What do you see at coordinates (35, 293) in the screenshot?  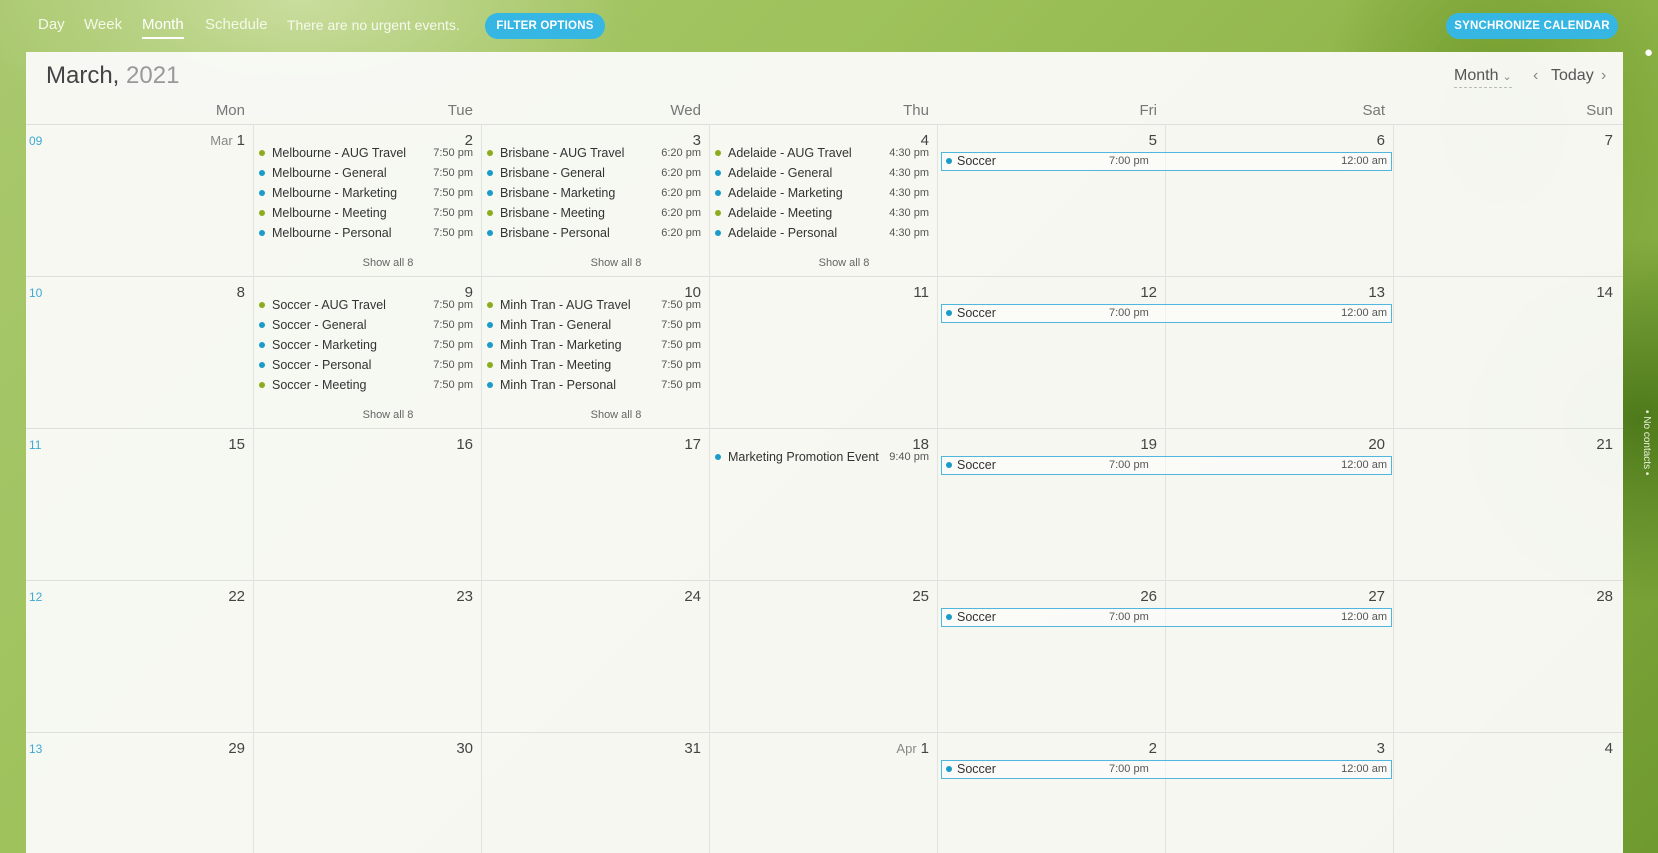 I see `week-number: 10` at bounding box center [35, 293].